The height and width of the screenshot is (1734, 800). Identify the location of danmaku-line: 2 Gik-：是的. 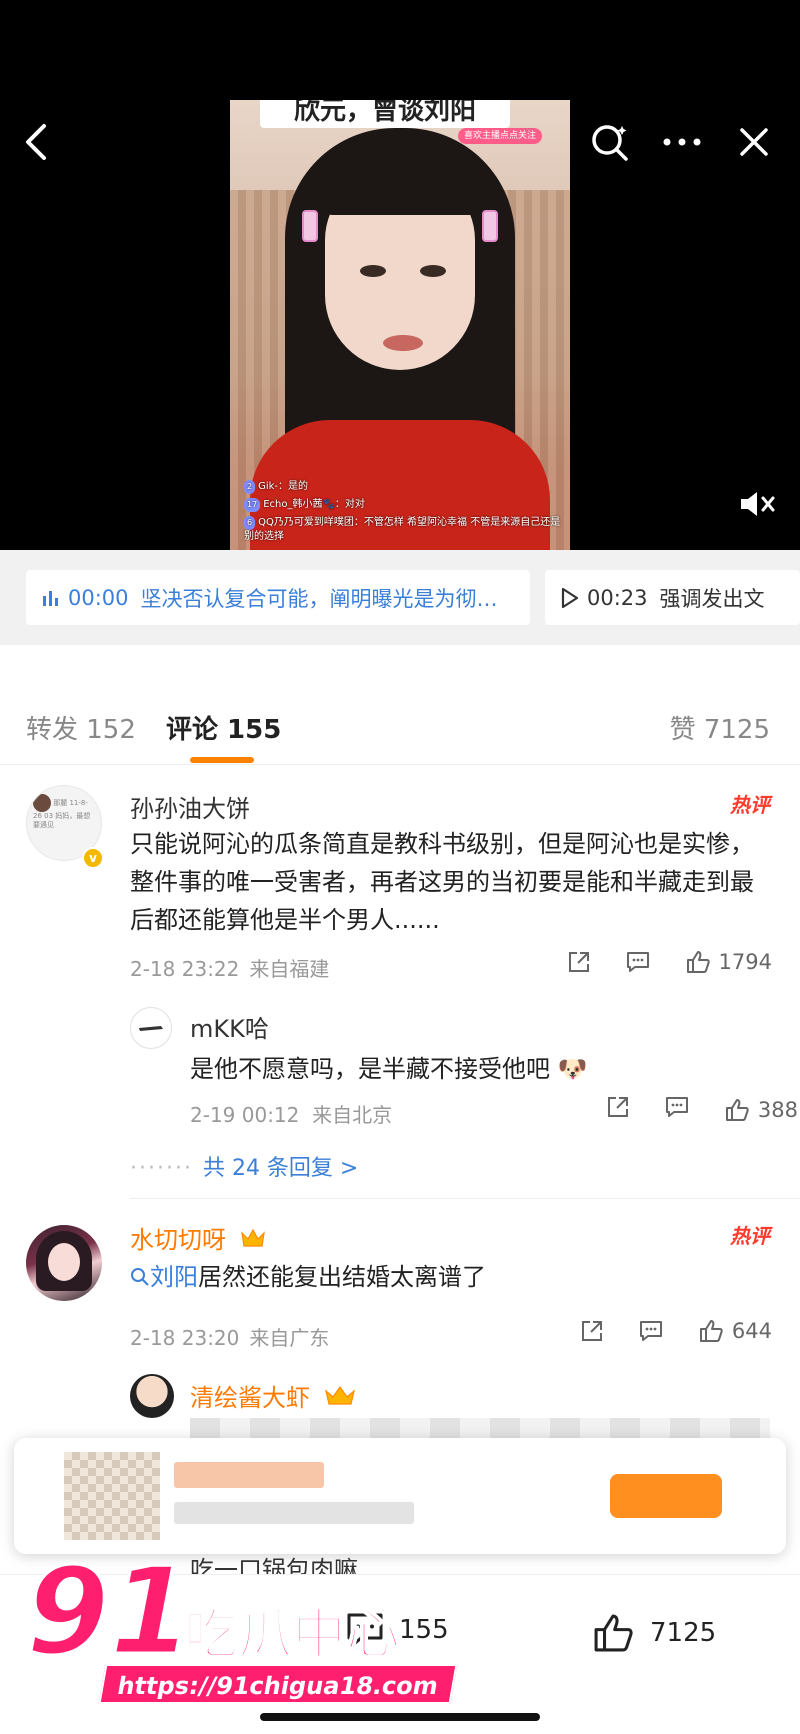
(404, 487).